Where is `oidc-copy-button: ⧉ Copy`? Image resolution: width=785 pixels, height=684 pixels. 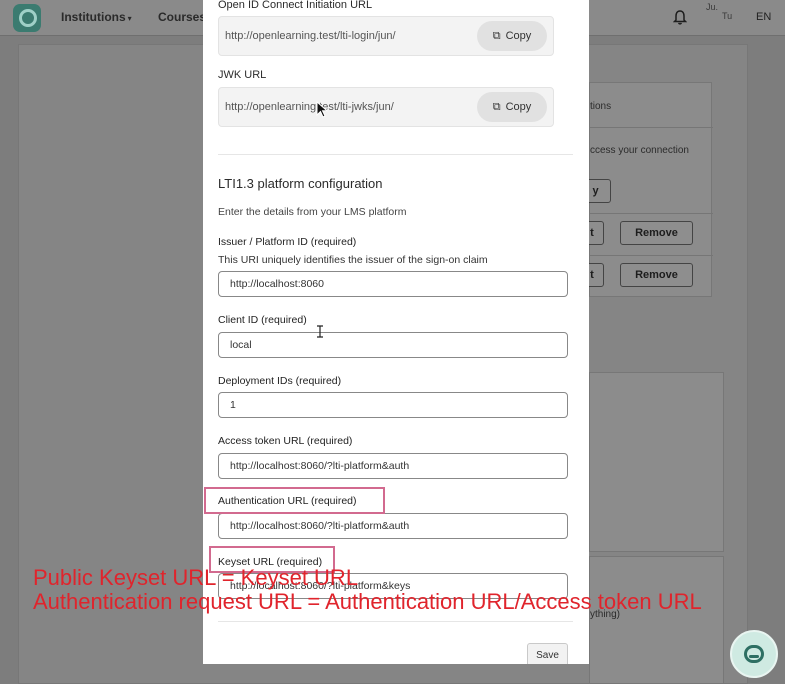
oidc-copy-button: ⧉ Copy is located at coordinates (512, 36).